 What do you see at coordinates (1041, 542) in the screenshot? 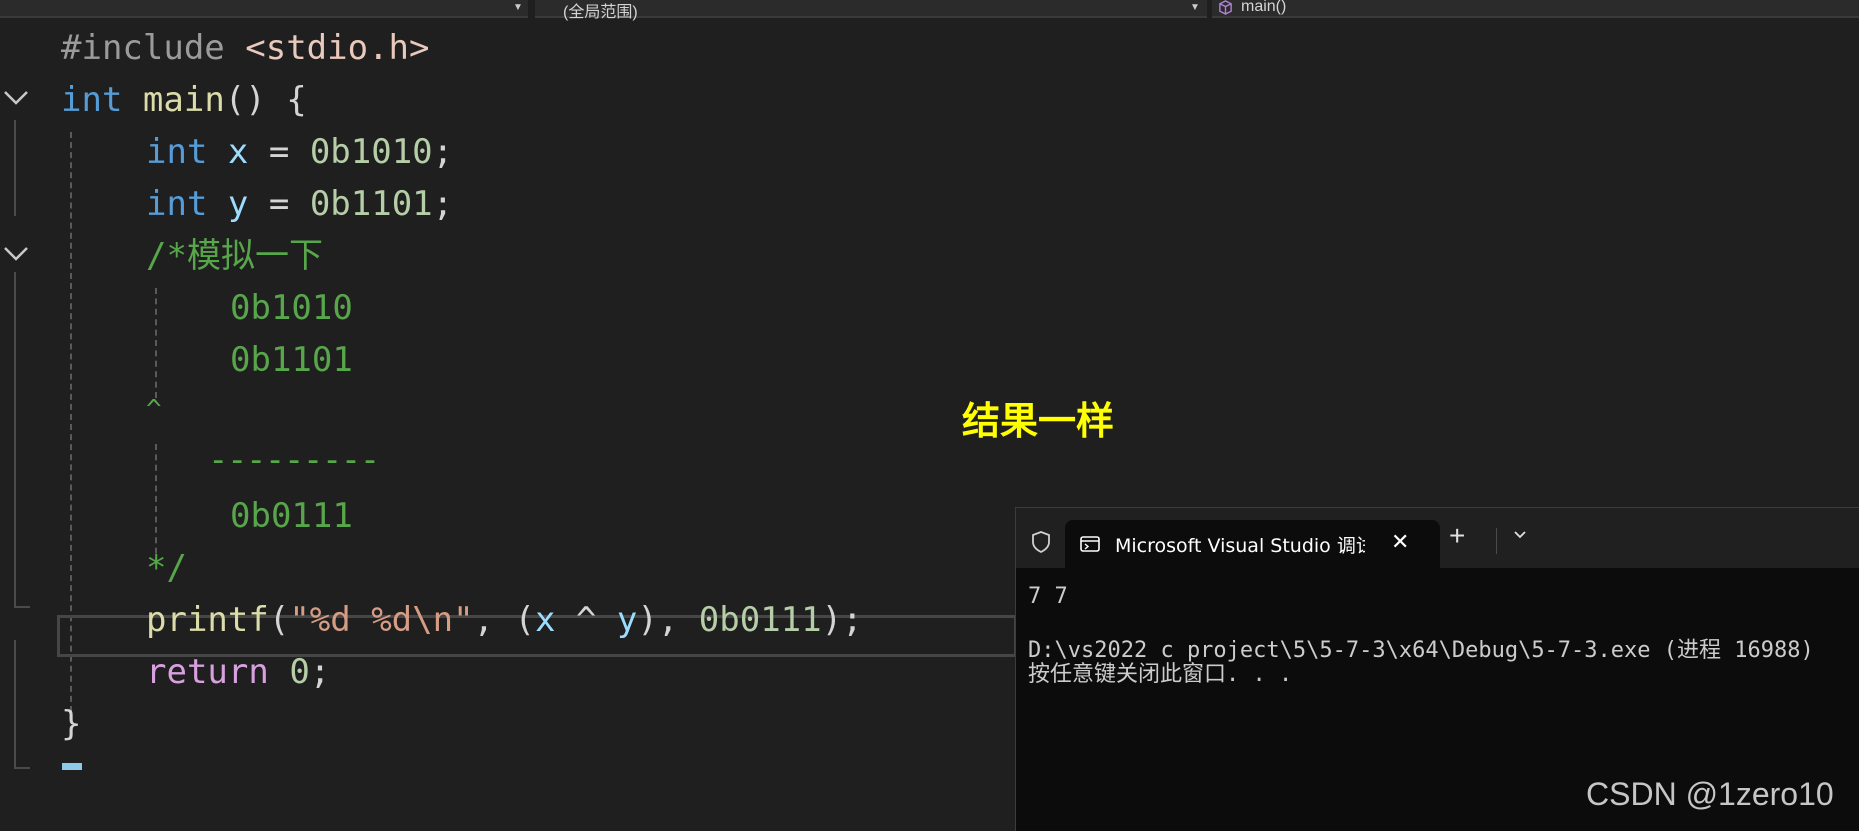
I see `shield-icon` at bounding box center [1041, 542].